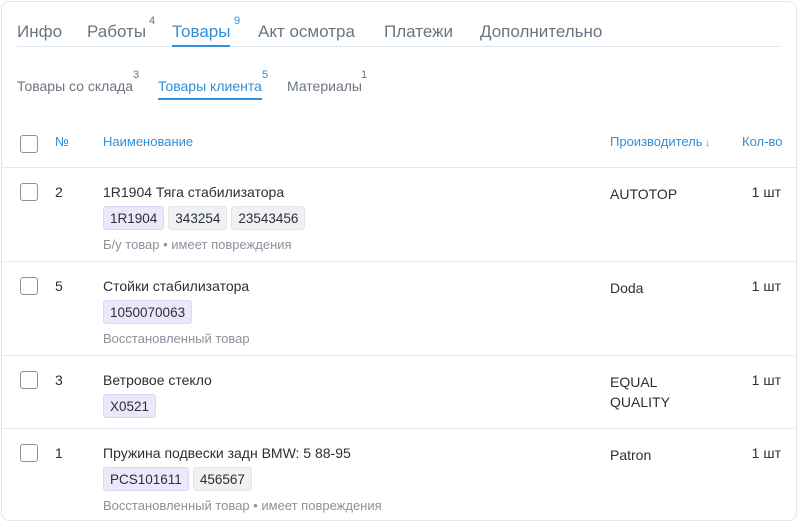 Image resolution: width=798 pixels, height=522 pixels. I want to click on item-maker: EQUAL QUALITY, so click(640, 392).